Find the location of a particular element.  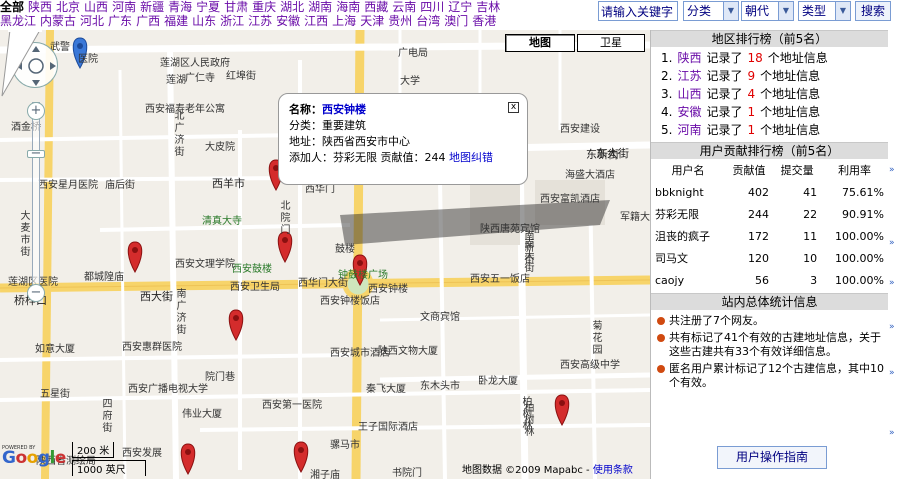

map-label: 四府街 is located at coordinates (105, 416).